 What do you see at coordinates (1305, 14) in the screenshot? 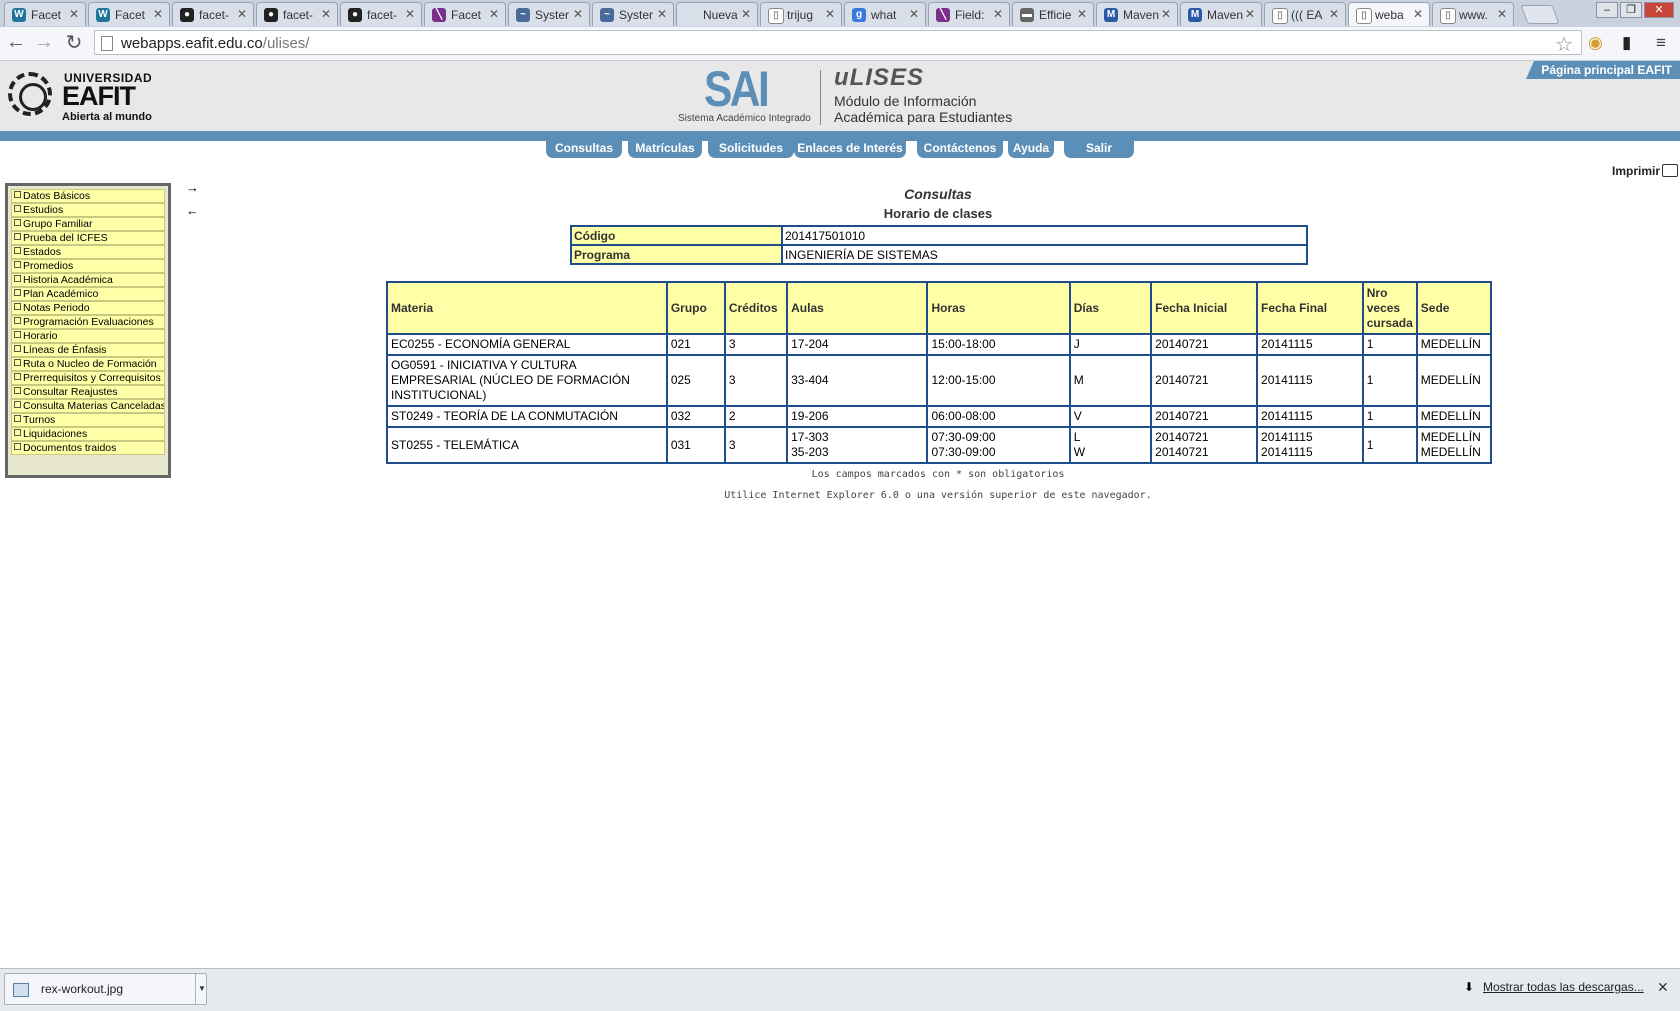
I see `browser-tab: ▯((( EA ✕` at bounding box center [1305, 14].